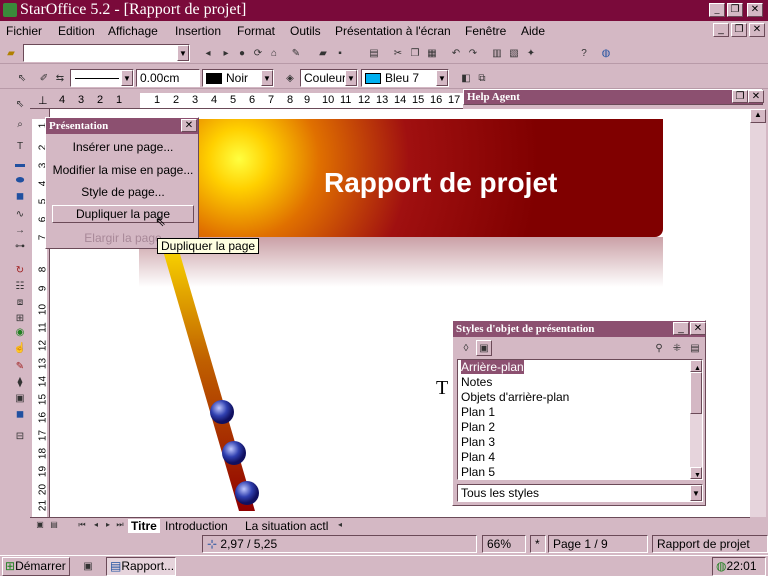 This screenshot has width=768, height=576. What do you see at coordinates (76, 31) in the screenshot?
I see `menu-edition: Edition` at bounding box center [76, 31].